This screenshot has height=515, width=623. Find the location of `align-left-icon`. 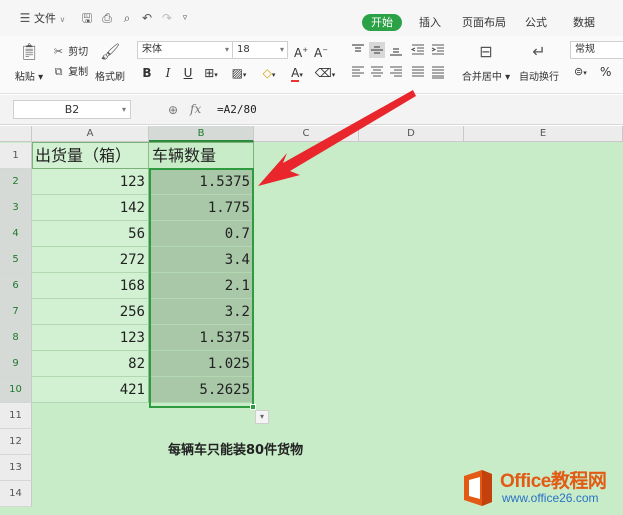

align-left-icon is located at coordinates (358, 72).